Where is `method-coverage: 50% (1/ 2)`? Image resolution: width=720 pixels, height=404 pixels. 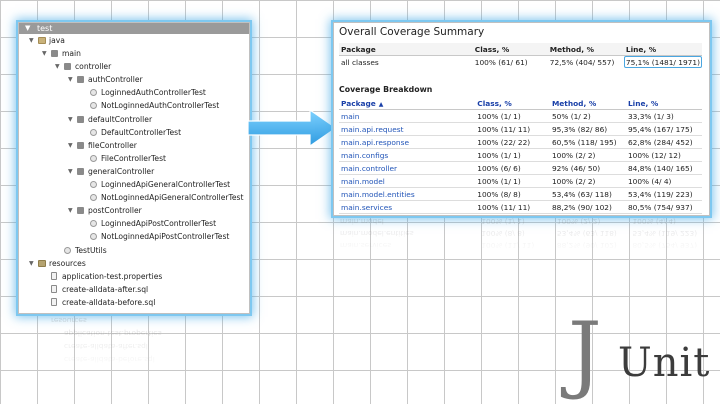 method-coverage: 50% (1/ 2) is located at coordinates (587, 116).